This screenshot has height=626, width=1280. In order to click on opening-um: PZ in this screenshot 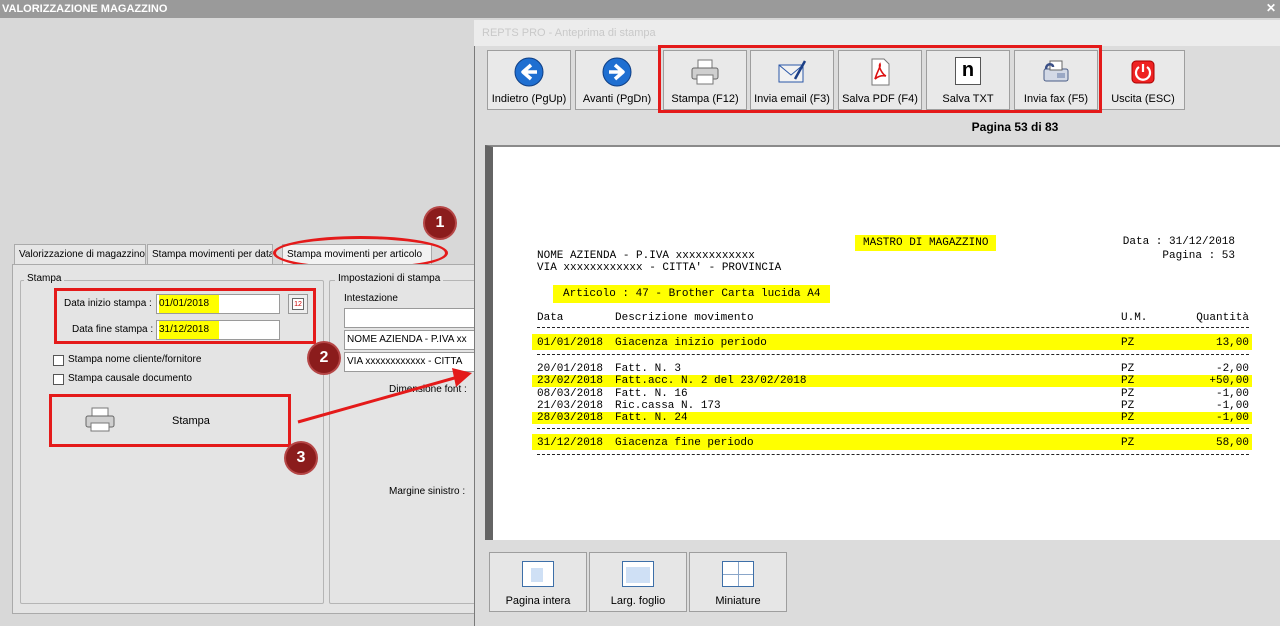, I will do `click(1128, 343)`.